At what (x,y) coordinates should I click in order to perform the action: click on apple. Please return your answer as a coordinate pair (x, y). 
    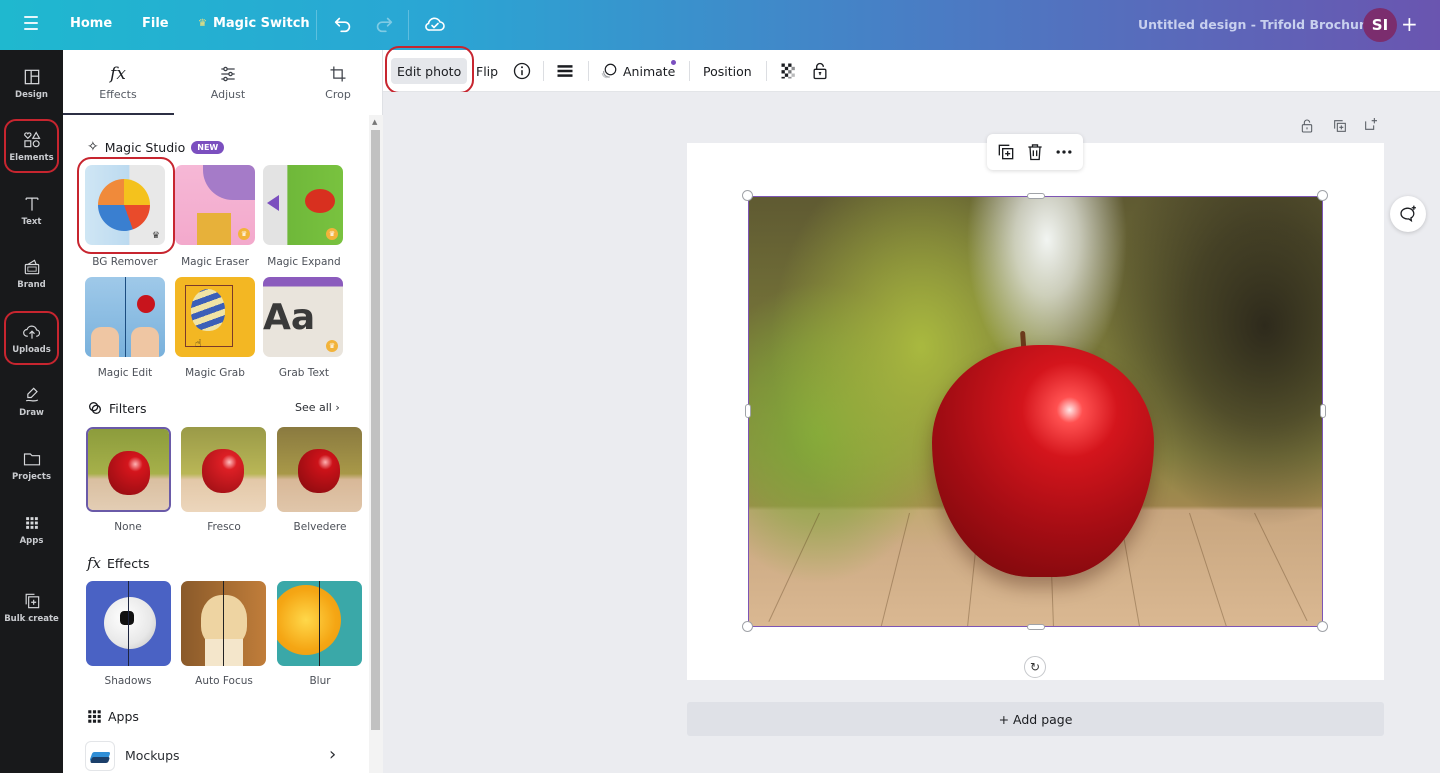
    Looking at the image, I should click on (1043, 461).